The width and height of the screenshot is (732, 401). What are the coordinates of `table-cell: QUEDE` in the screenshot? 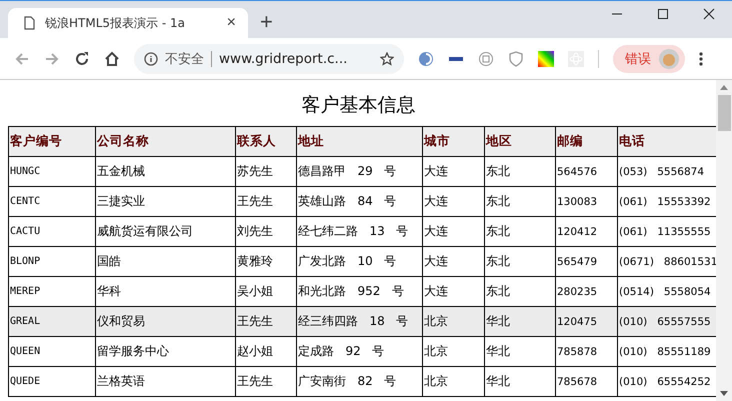 It's located at (52, 381).